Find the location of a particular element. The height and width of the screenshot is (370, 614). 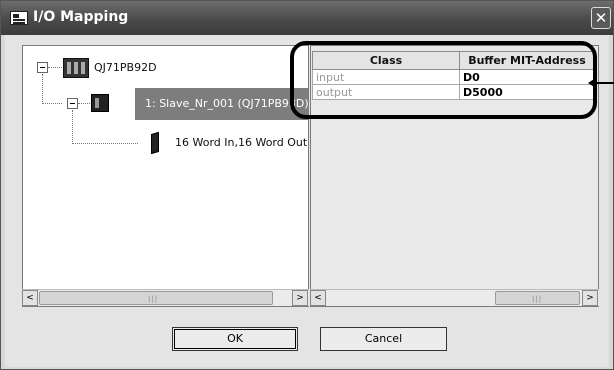

window-title: I/O Mapping is located at coordinates (81, 17).